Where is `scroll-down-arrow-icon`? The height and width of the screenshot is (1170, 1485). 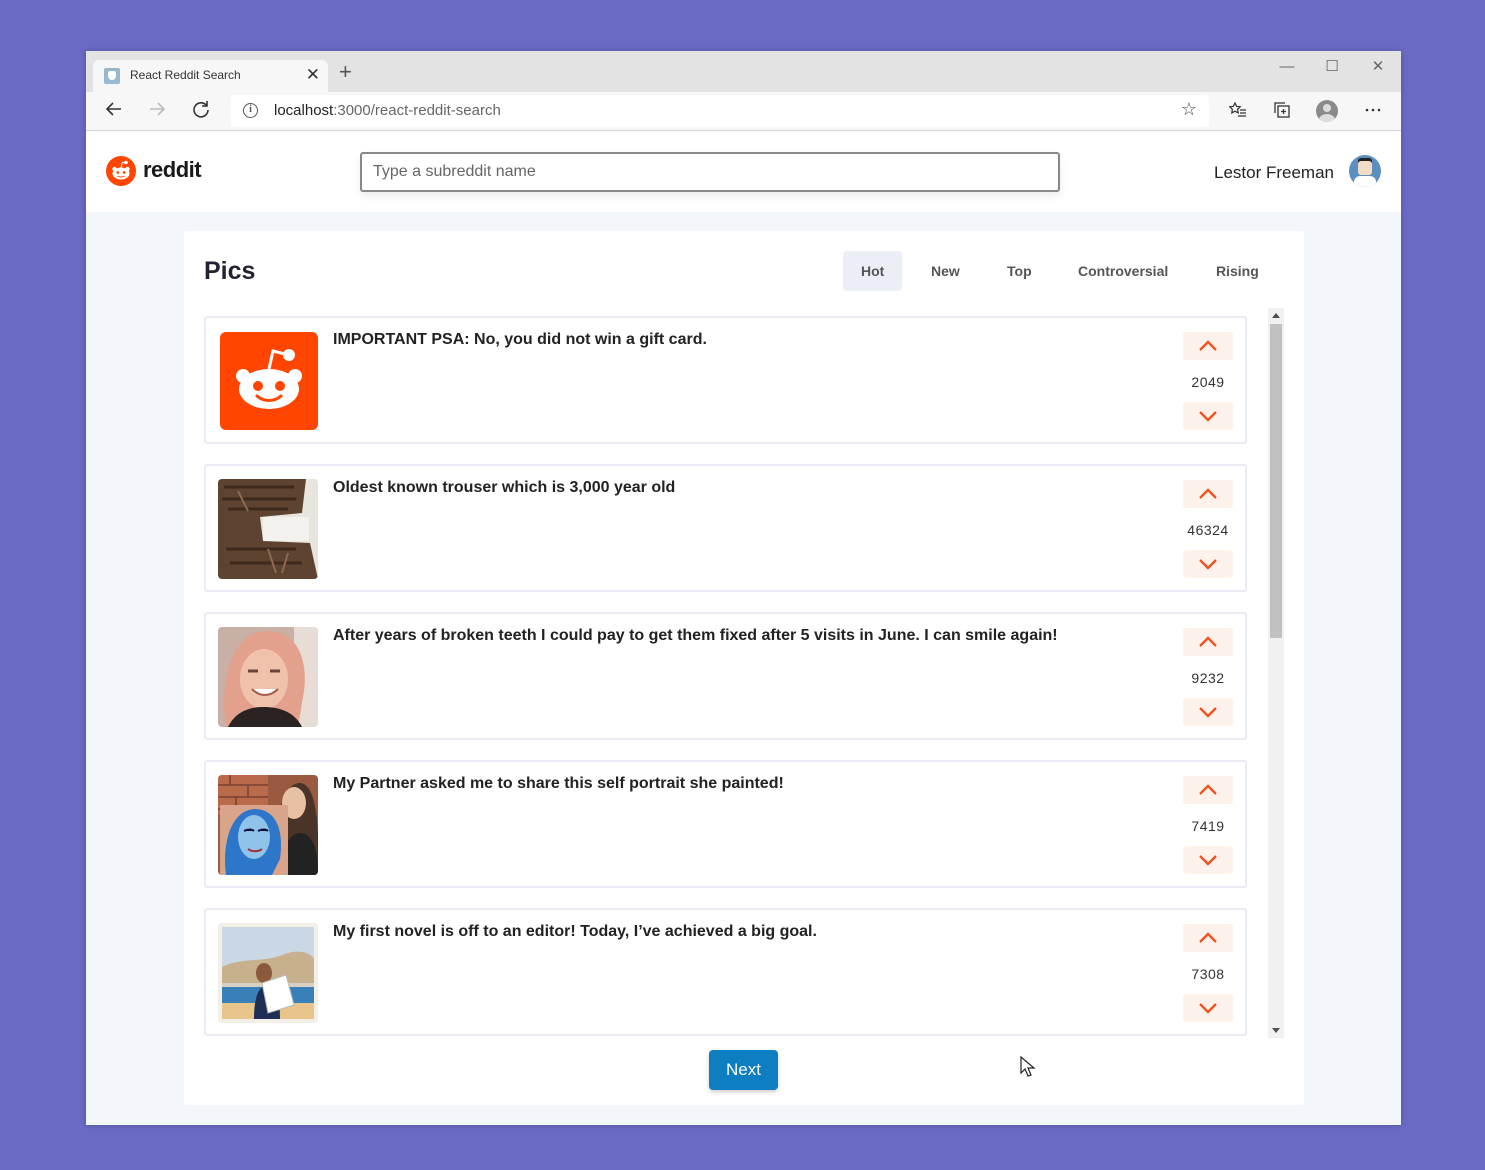 scroll-down-arrow-icon is located at coordinates (1276, 1030).